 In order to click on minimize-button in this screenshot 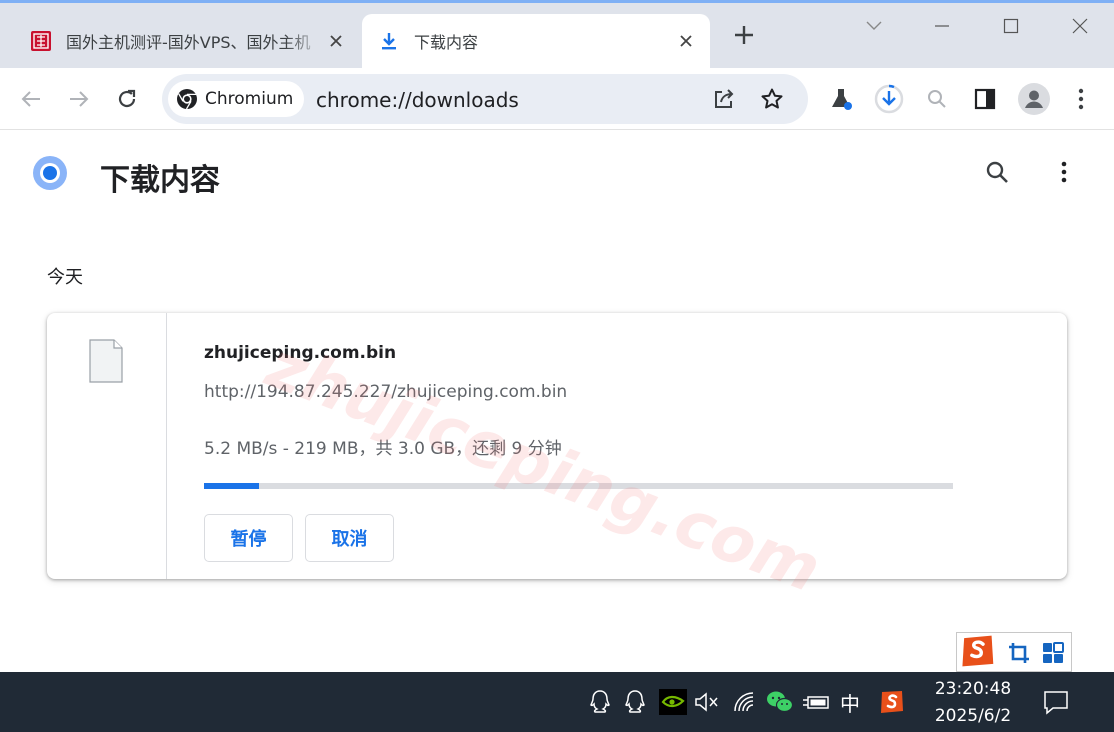, I will do `click(942, 26)`.